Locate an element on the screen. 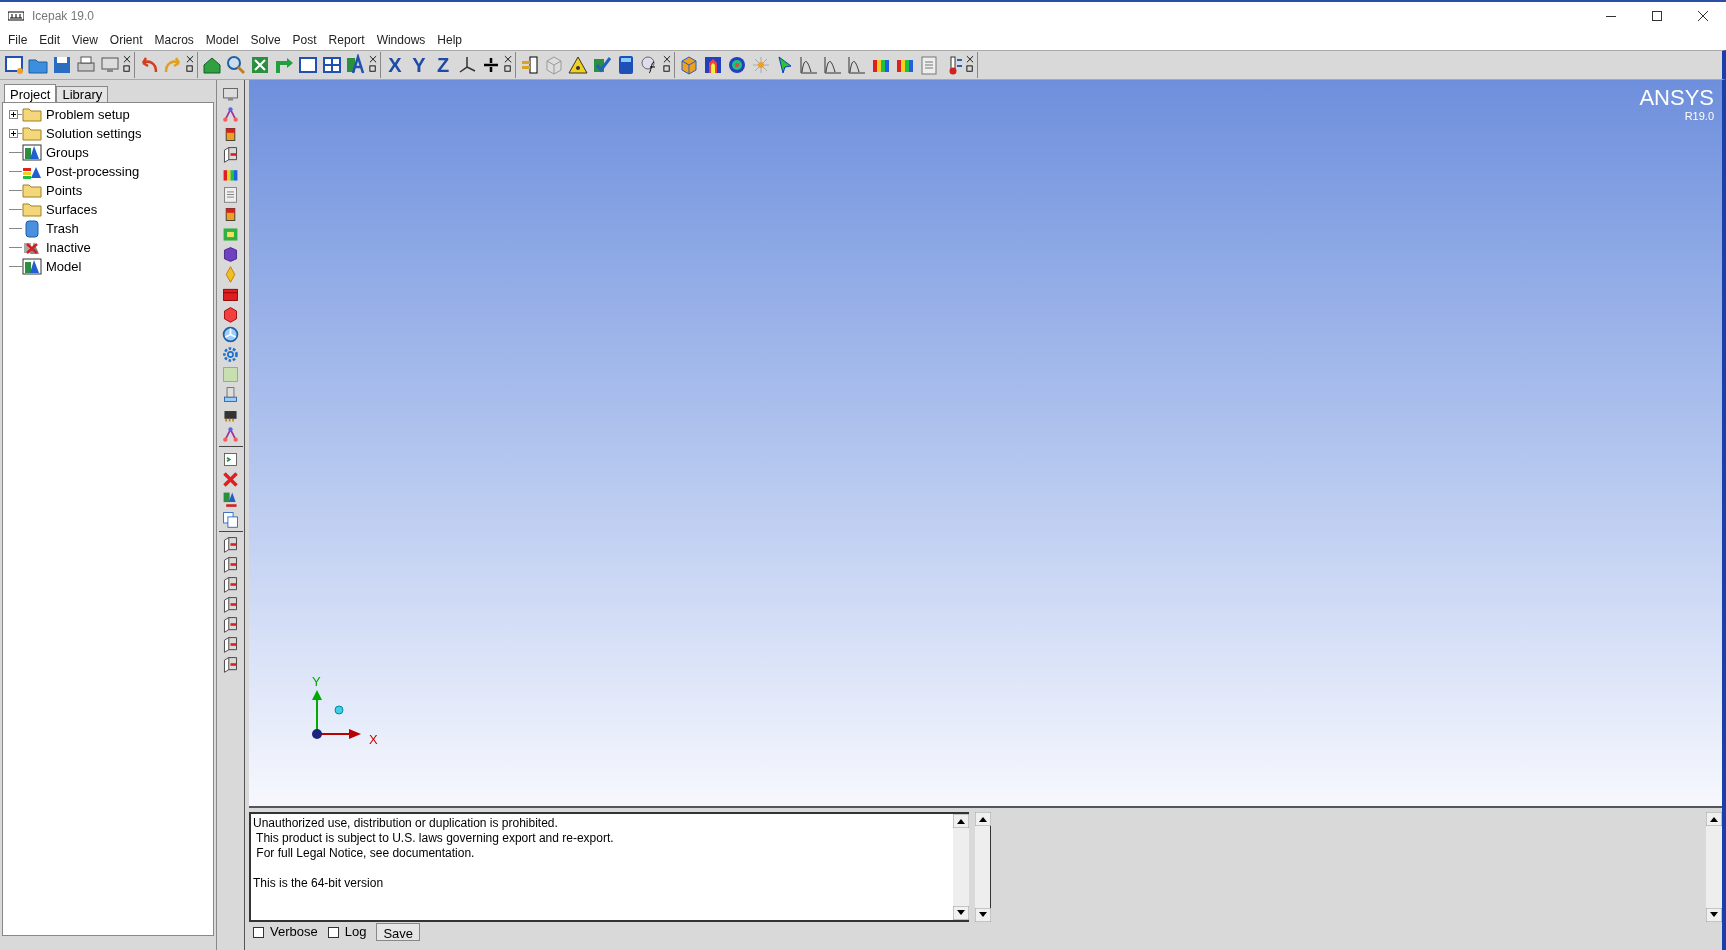  tree-item: Surfaces is located at coordinates (72, 209).